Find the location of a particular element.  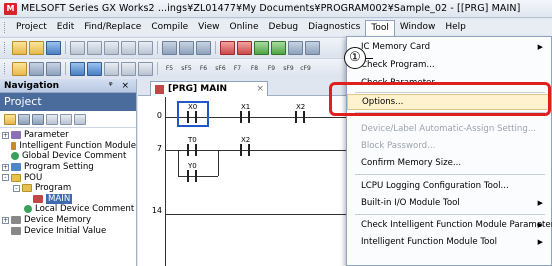

tree-item-pou: - POU is located at coordinates (68, 177).